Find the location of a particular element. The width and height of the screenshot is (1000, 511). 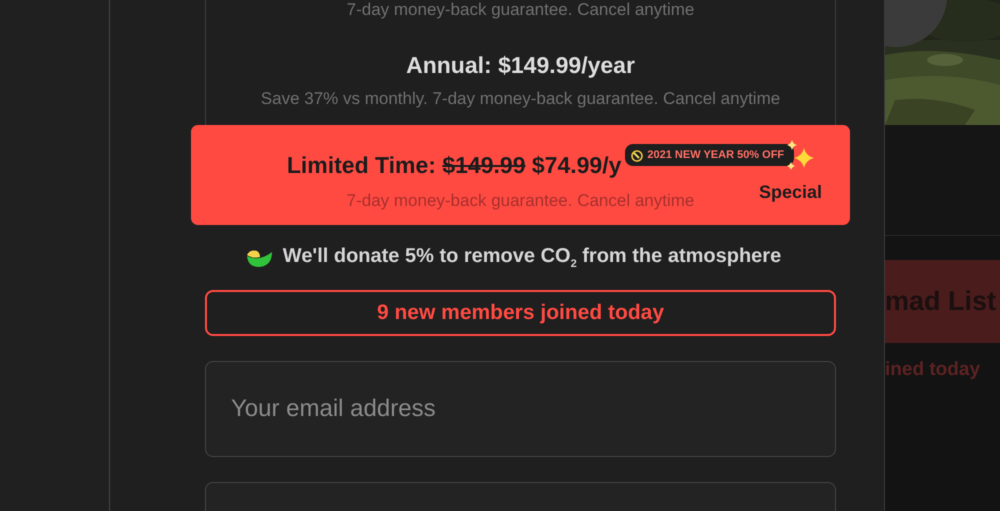

banner-note: ined today is located at coordinates (933, 370).